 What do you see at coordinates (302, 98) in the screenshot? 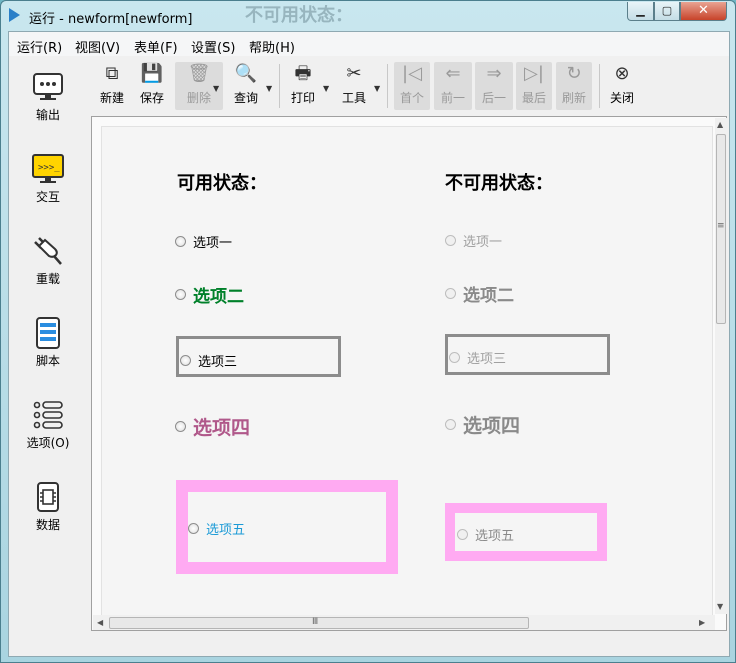
I see `print-label: 打印` at bounding box center [302, 98].